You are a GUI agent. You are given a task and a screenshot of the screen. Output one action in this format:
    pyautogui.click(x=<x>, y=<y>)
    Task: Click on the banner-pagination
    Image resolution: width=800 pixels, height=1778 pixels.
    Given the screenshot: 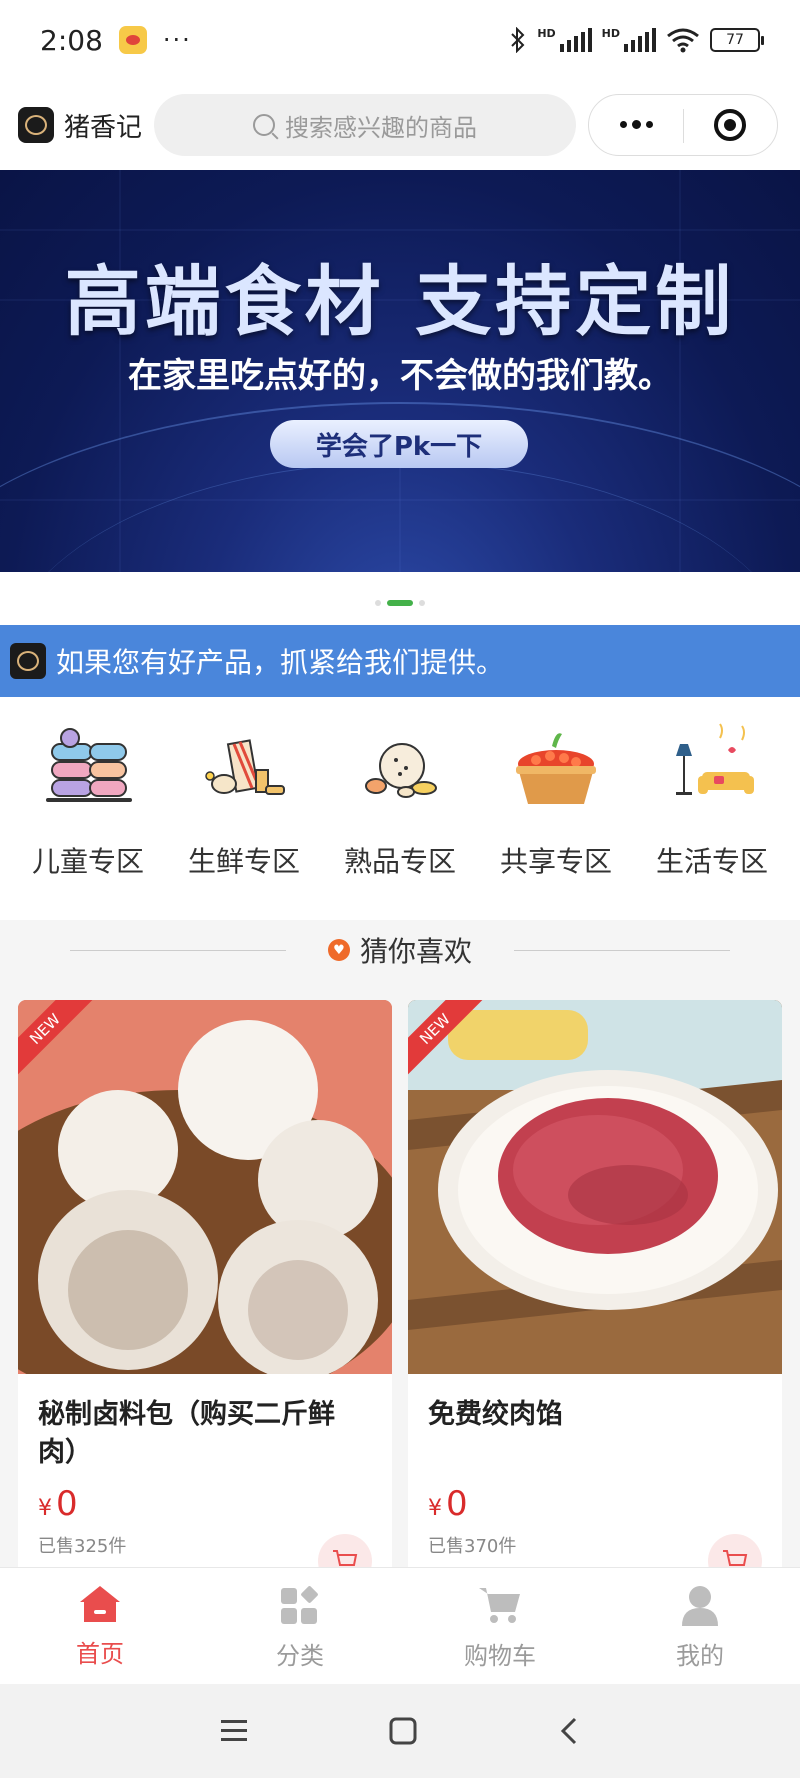 What is the action you would take?
    pyautogui.click(x=400, y=603)
    